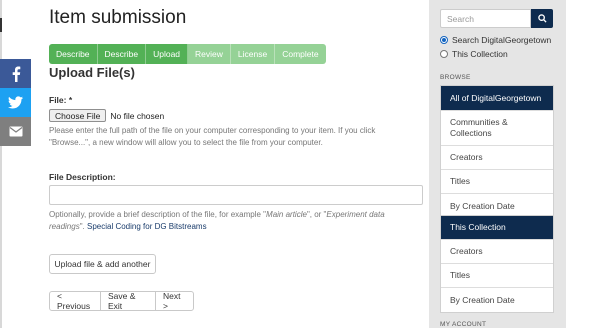 The image size is (600, 328). I want to click on previous-button: < Previous, so click(75, 301).